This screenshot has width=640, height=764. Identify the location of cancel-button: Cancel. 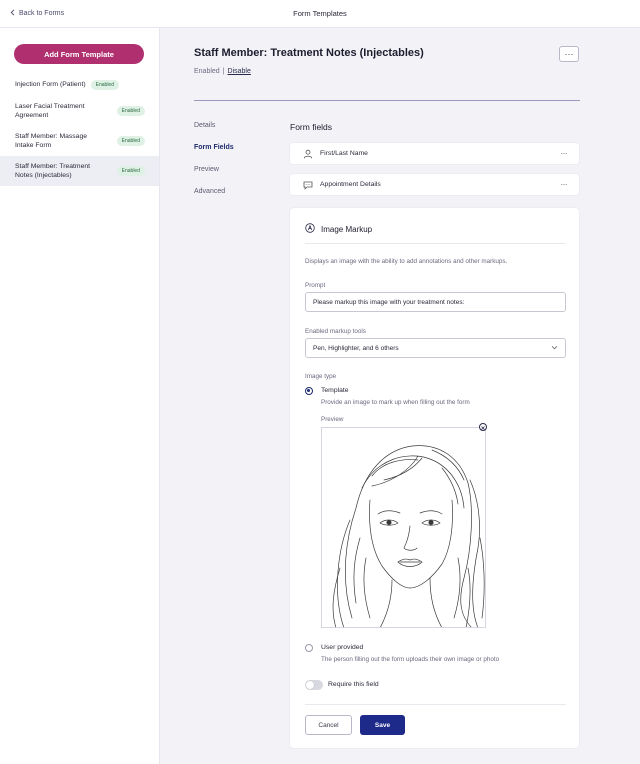
(328, 725).